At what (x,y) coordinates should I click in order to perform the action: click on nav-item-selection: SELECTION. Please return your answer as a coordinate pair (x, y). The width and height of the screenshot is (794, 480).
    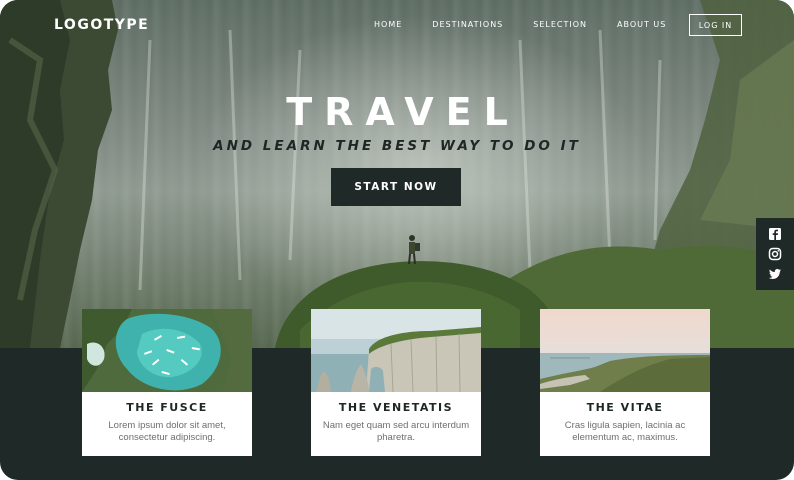
    Looking at the image, I should click on (560, 24).